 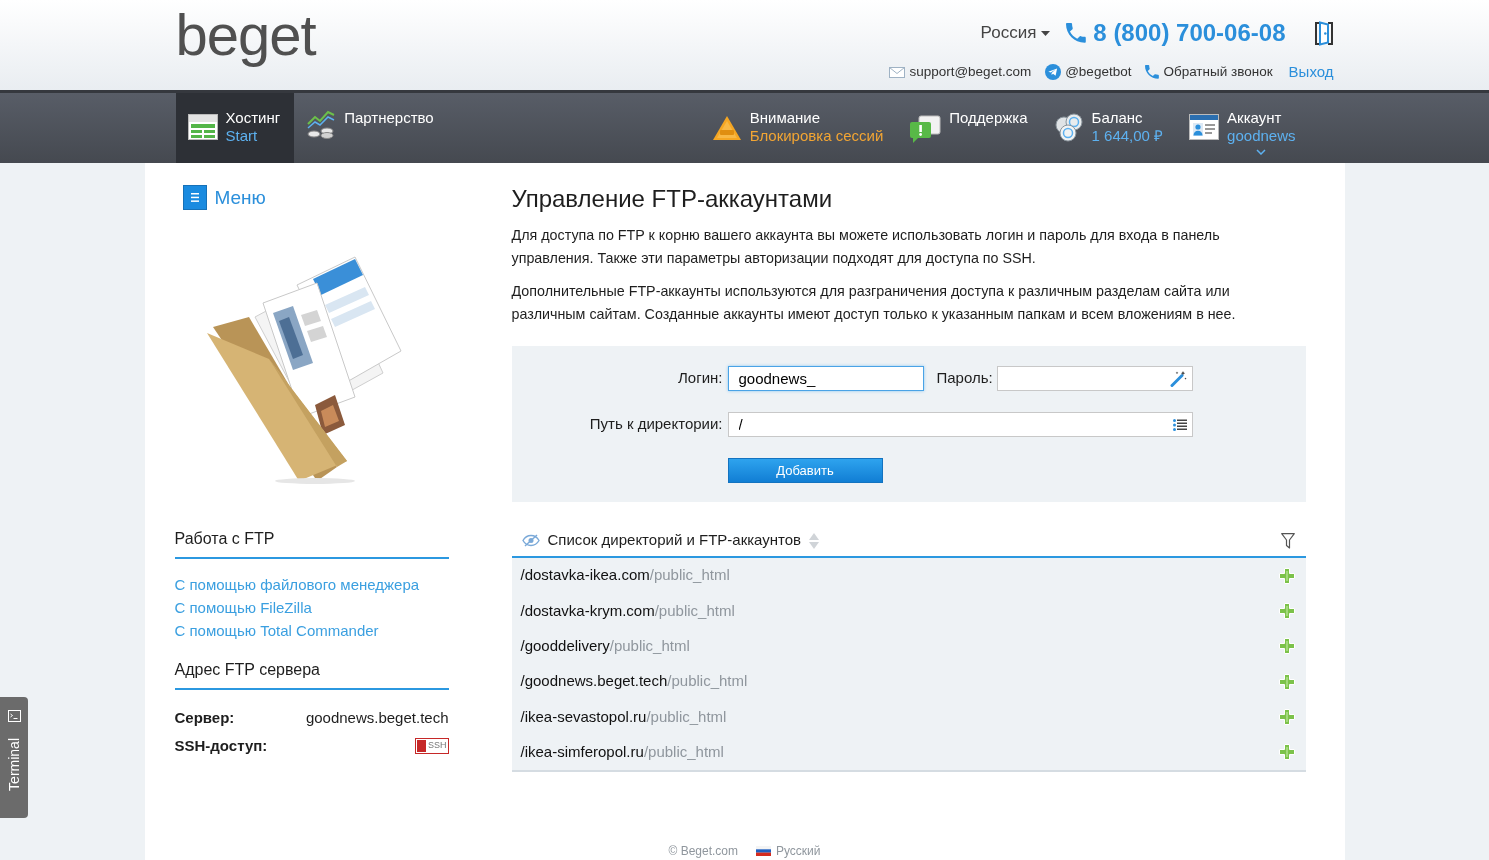 I want to click on chevron-down-icon, so click(x=1261, y=152).